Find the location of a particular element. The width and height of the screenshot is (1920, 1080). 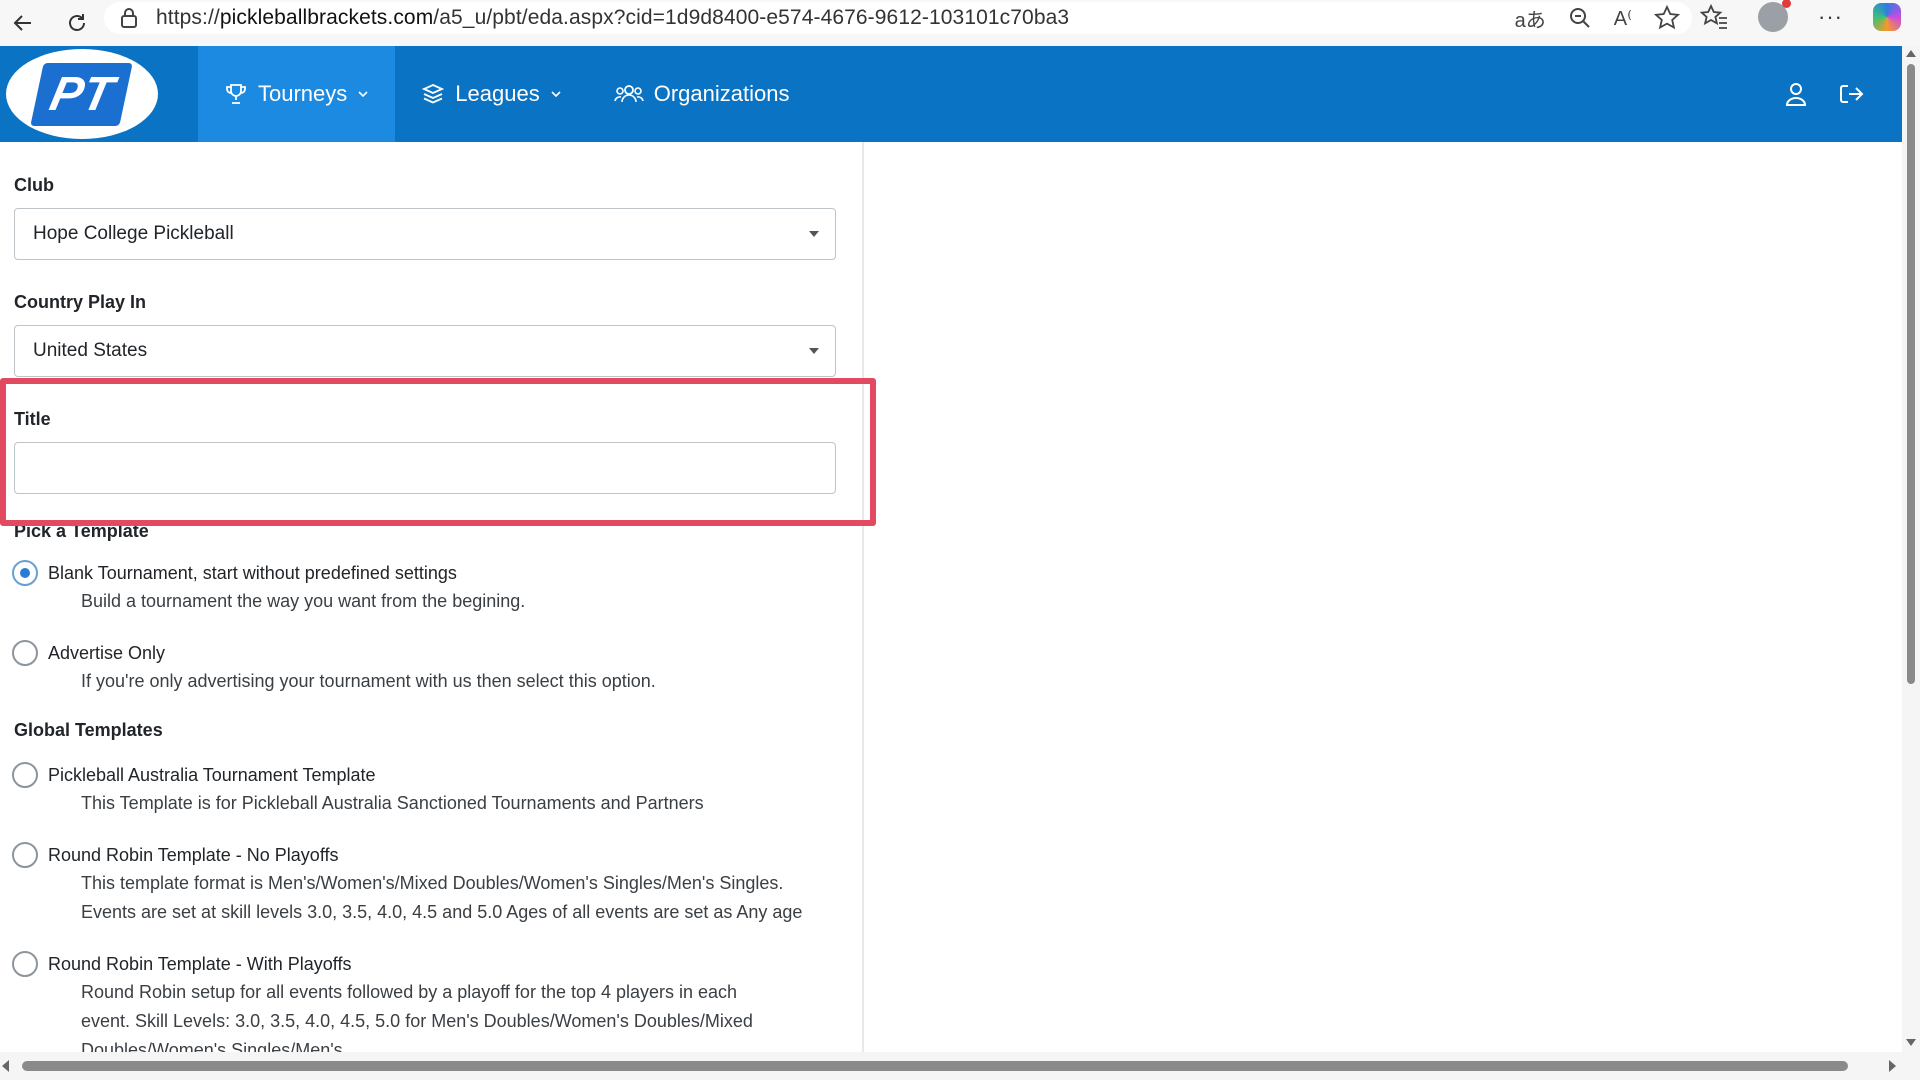

option-advertise-only: Advertise Only is located at coordinates (88, 653).